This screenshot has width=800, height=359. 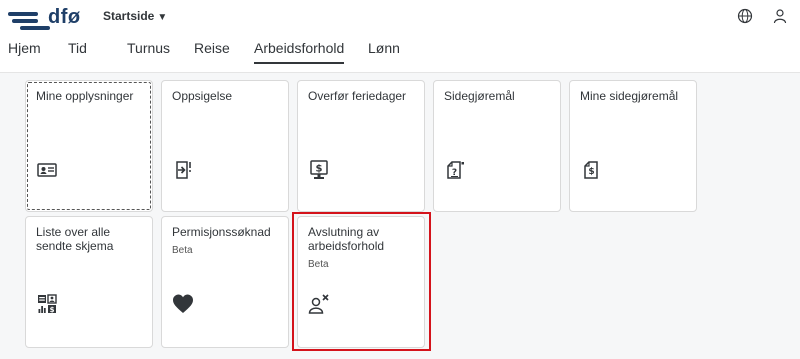 What do you see at coordinates (85, 96) in the screenshot?
I see `tile-title: Mine opplysninger` at bounding box center [85, 96].